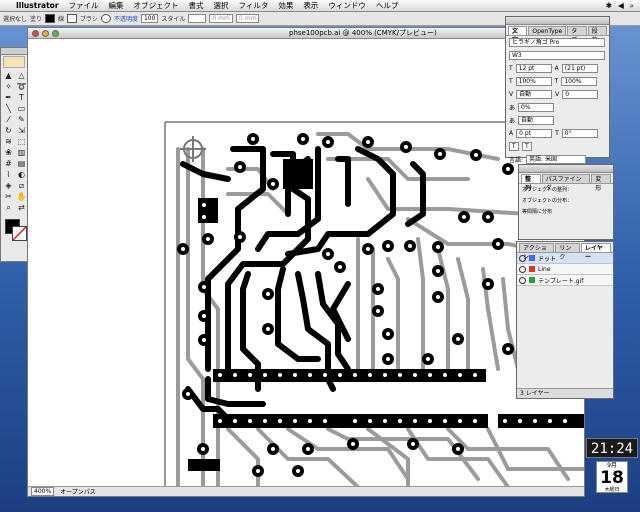  I want to click on menu-edit: 編集, so click(116, 5).